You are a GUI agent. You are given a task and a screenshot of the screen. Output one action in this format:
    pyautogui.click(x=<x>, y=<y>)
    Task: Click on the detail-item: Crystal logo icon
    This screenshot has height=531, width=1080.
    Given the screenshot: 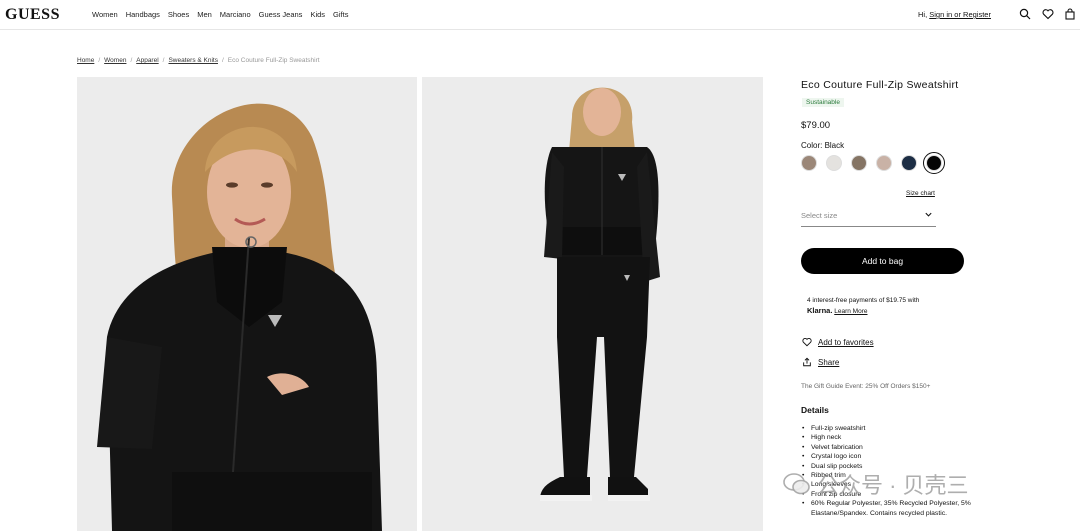 What is the action you would take?
    pyautogui.click(x=906, y=457)
    